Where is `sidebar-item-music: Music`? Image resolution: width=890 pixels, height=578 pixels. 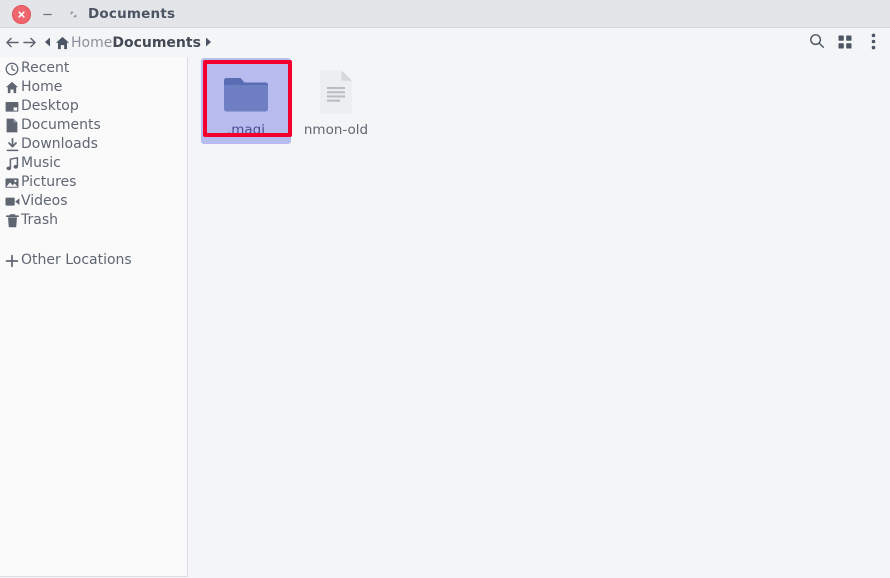 sidebar-item-music: Music is located at coordinates (93, 163).